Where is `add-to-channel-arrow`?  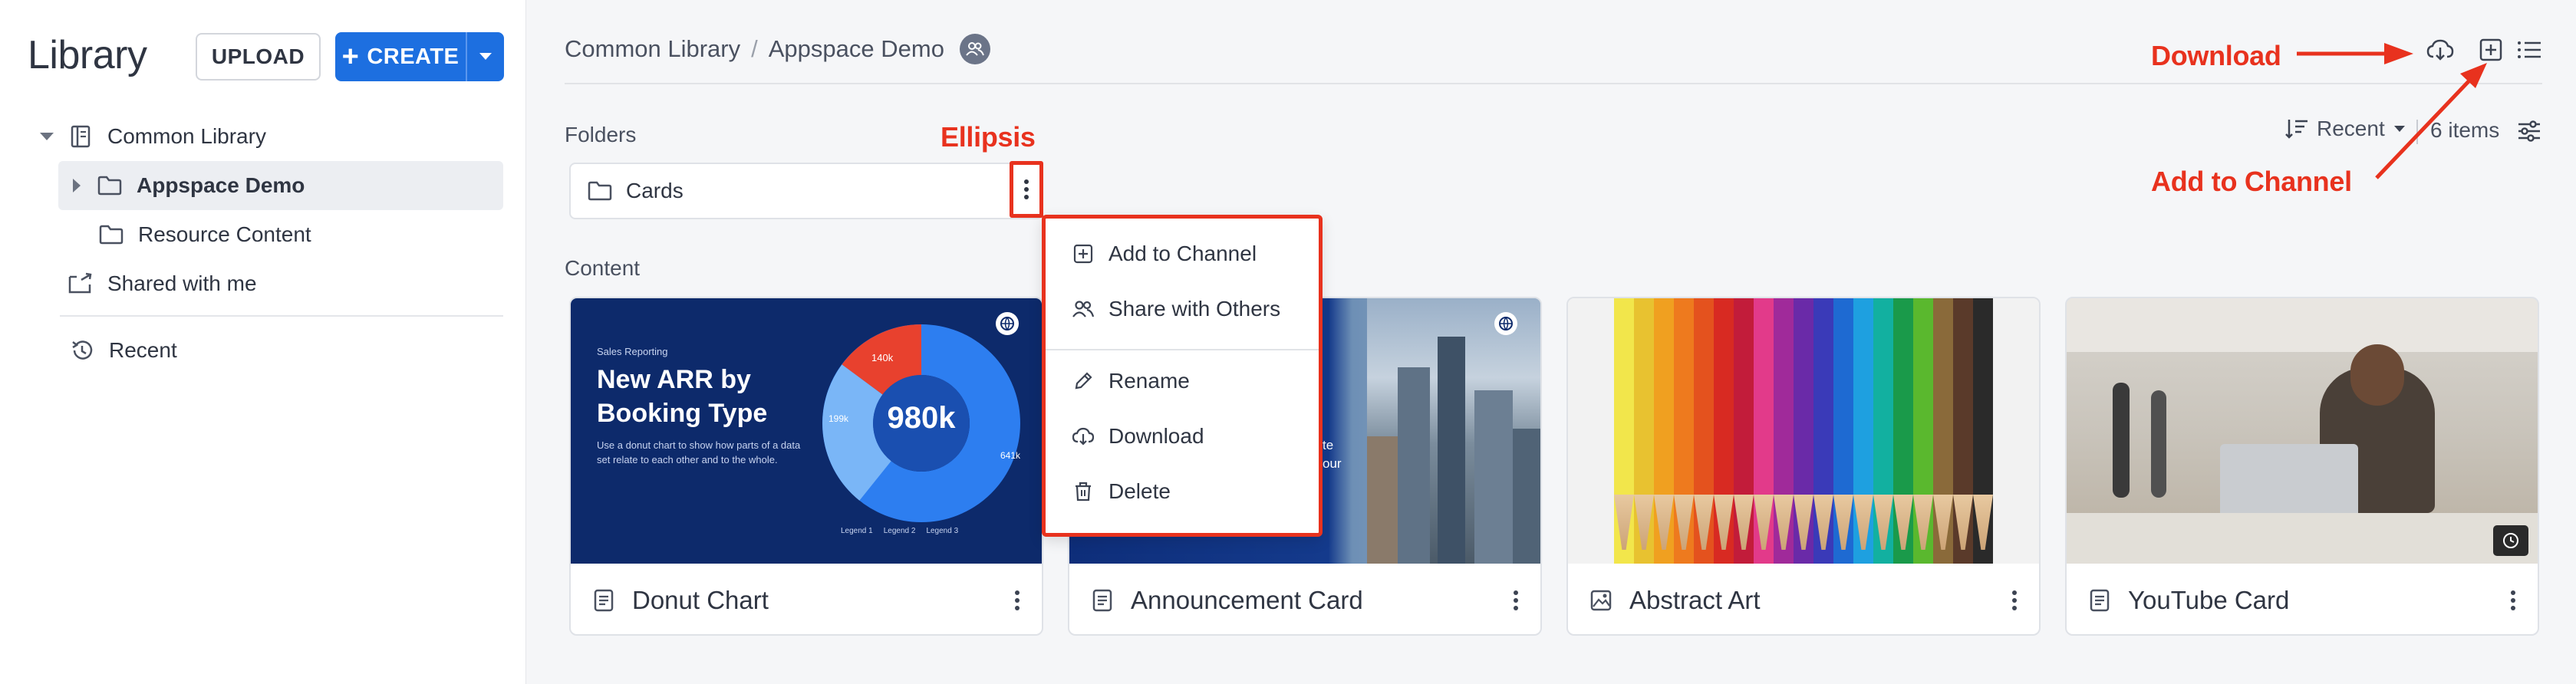
add-to-channel-arrow is located at coordinates (2431, 121).